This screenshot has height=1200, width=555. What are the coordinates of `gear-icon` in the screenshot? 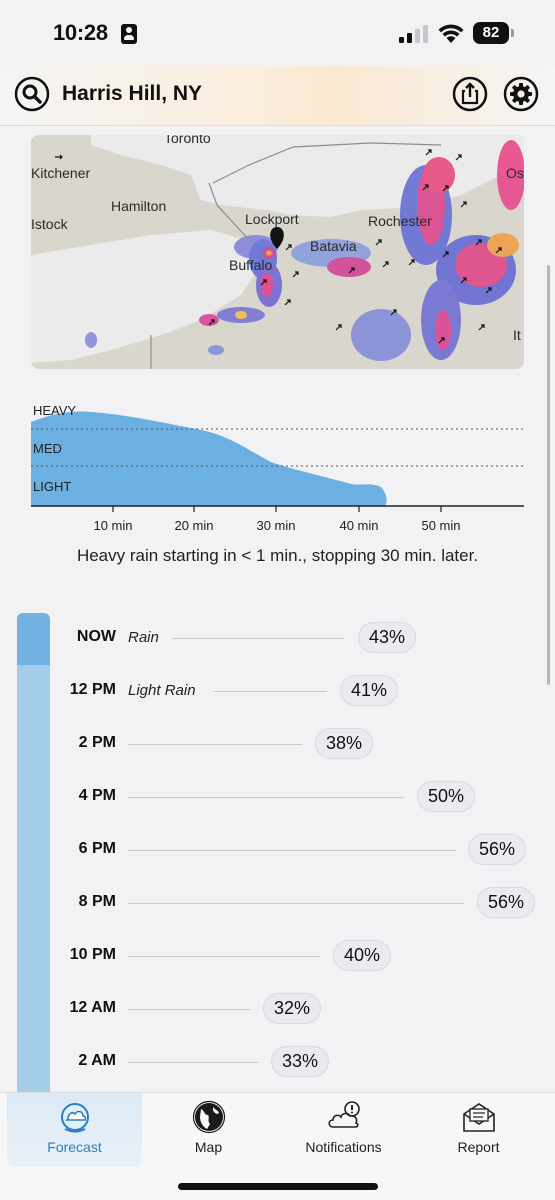 It's located at (521, 94).